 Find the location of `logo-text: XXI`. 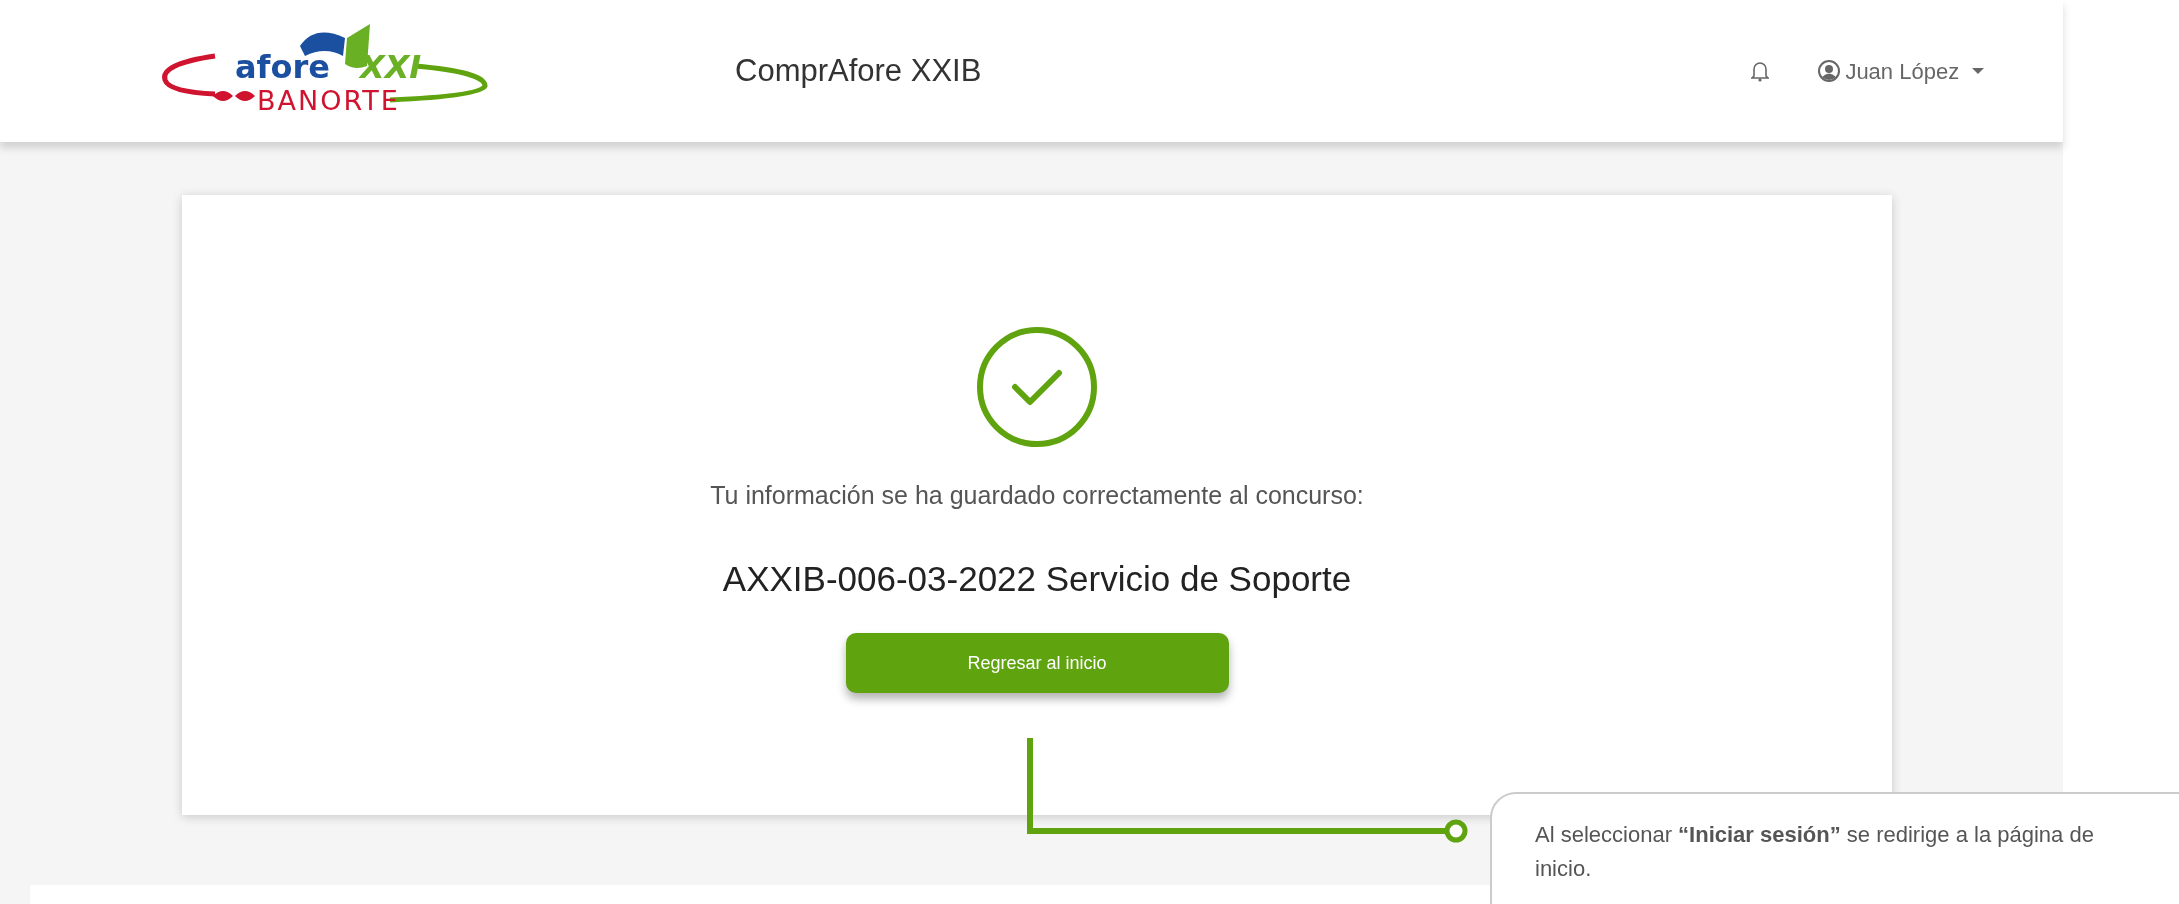

logo-text: XXI is located at coordinates (391, 67).